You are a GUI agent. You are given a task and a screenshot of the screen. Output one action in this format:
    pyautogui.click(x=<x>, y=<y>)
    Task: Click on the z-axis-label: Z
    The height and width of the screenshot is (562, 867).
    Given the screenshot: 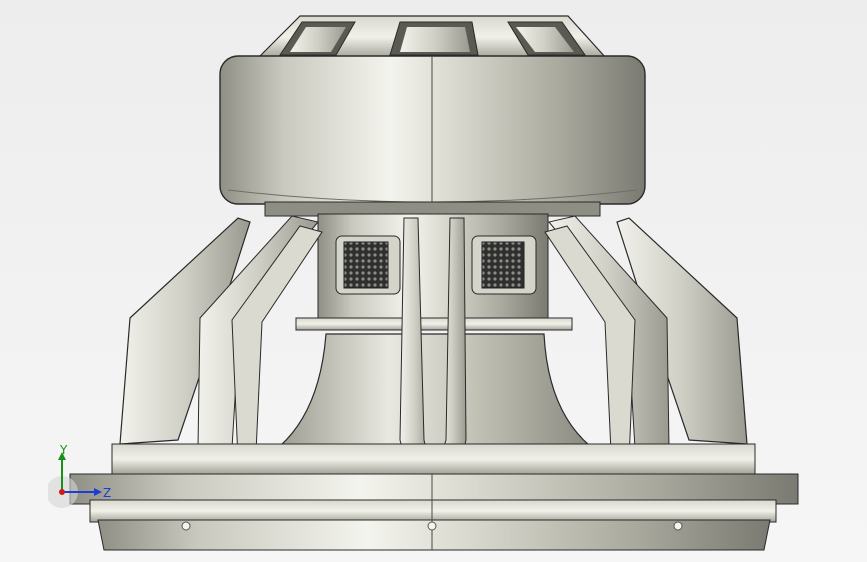 What is the action you would take?
    pyautogui.click(x=107, y=493)
    